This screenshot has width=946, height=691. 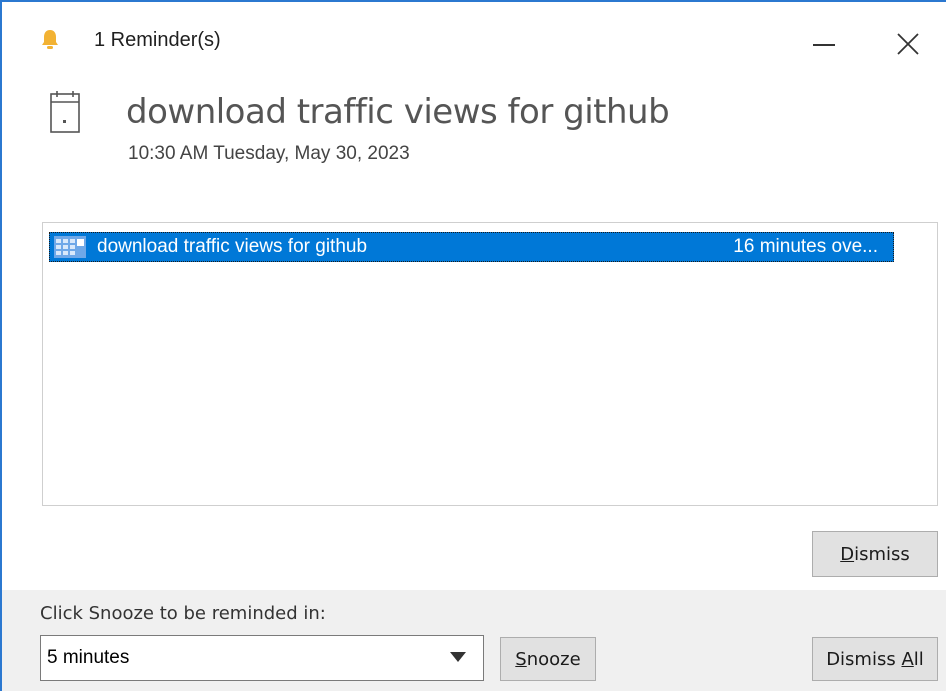 What do you see at coordinates (398, 112) in the screenshot?
I see `reminder-subject: download traffic views for github` at bounding box center [398, 112].